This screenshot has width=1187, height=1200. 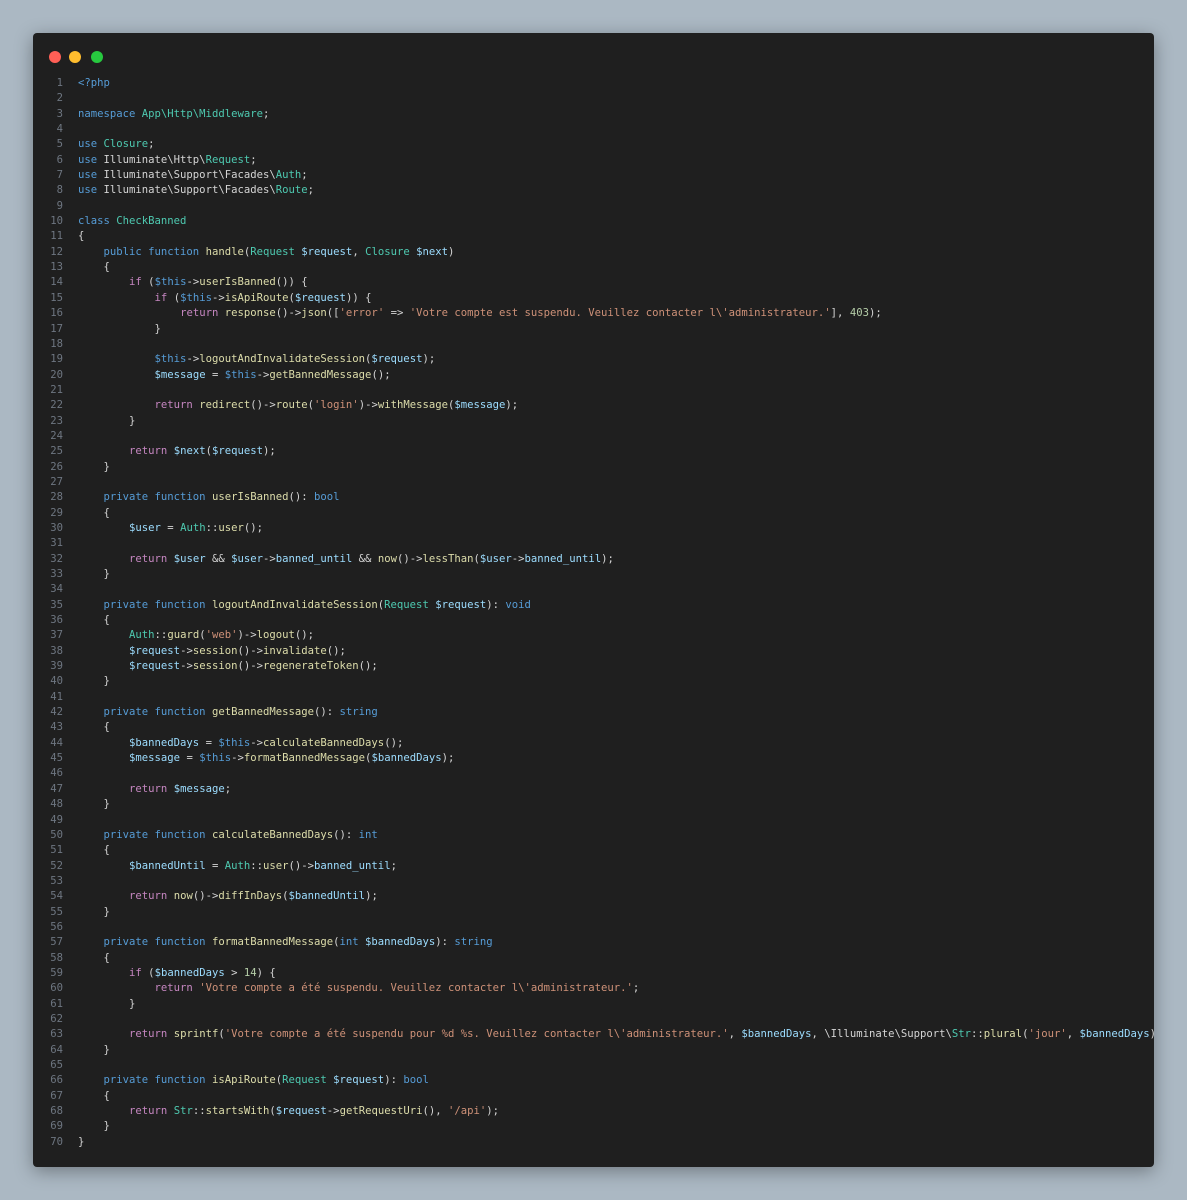 What do you see at coordinates (593, 958) in the screenshot?
I see `code-line: 58 {` at bounding box center [593, 958].